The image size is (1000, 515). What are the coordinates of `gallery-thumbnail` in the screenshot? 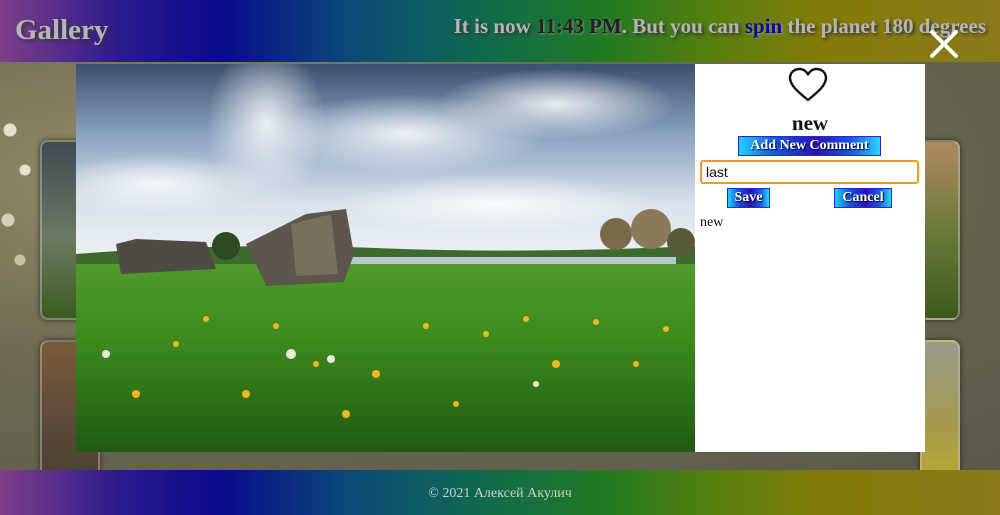 It's located at (940, 230).